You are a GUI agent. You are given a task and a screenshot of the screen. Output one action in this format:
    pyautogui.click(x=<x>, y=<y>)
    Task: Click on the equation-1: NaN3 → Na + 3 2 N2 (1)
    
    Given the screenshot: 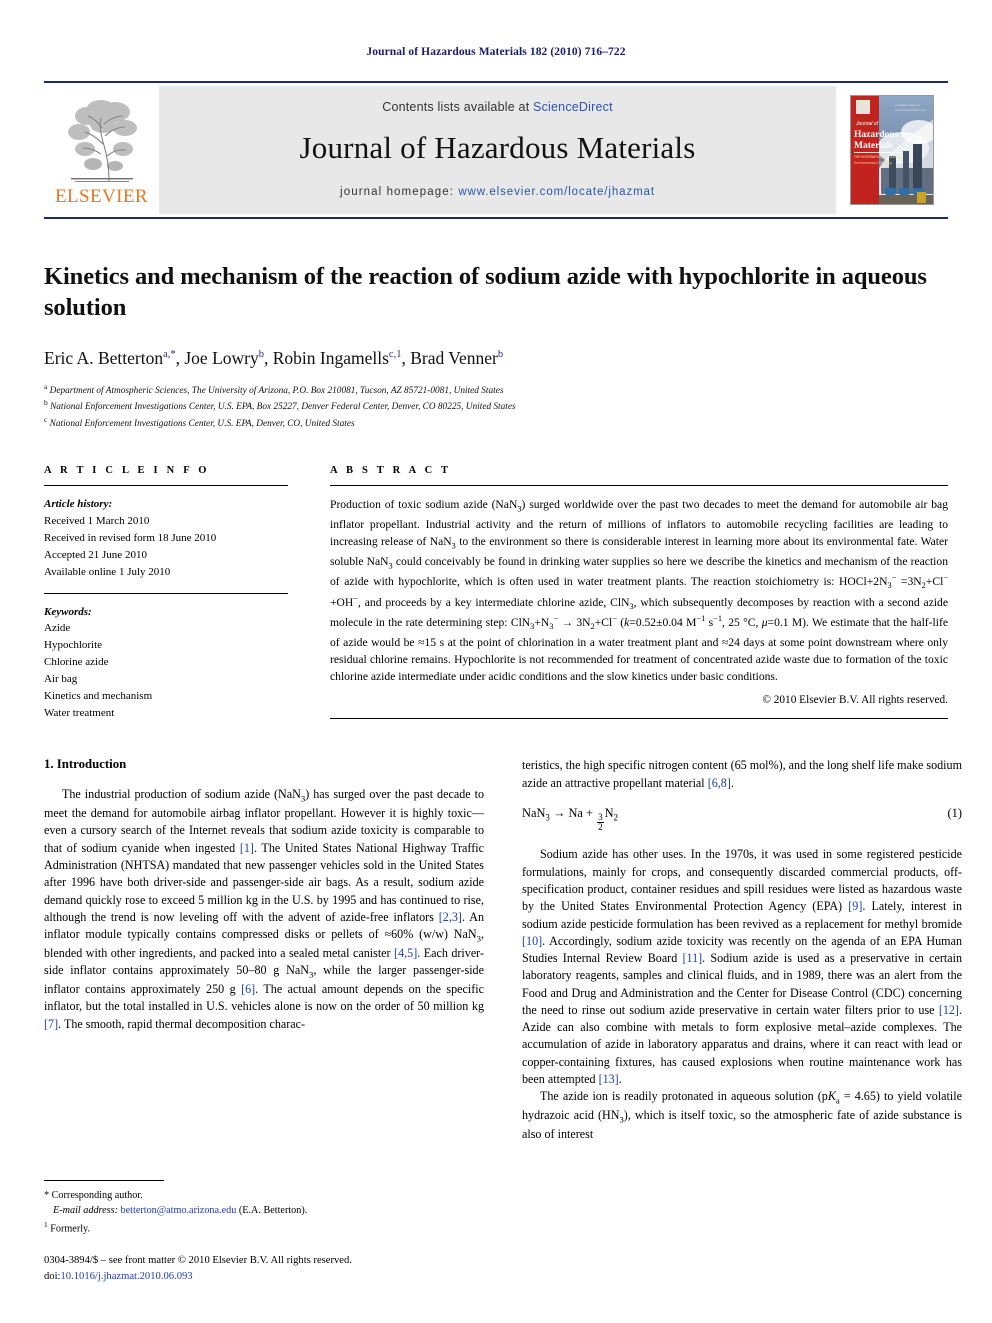 What is the action you would take?
    pyautogui.click(x=742, y=819)
    